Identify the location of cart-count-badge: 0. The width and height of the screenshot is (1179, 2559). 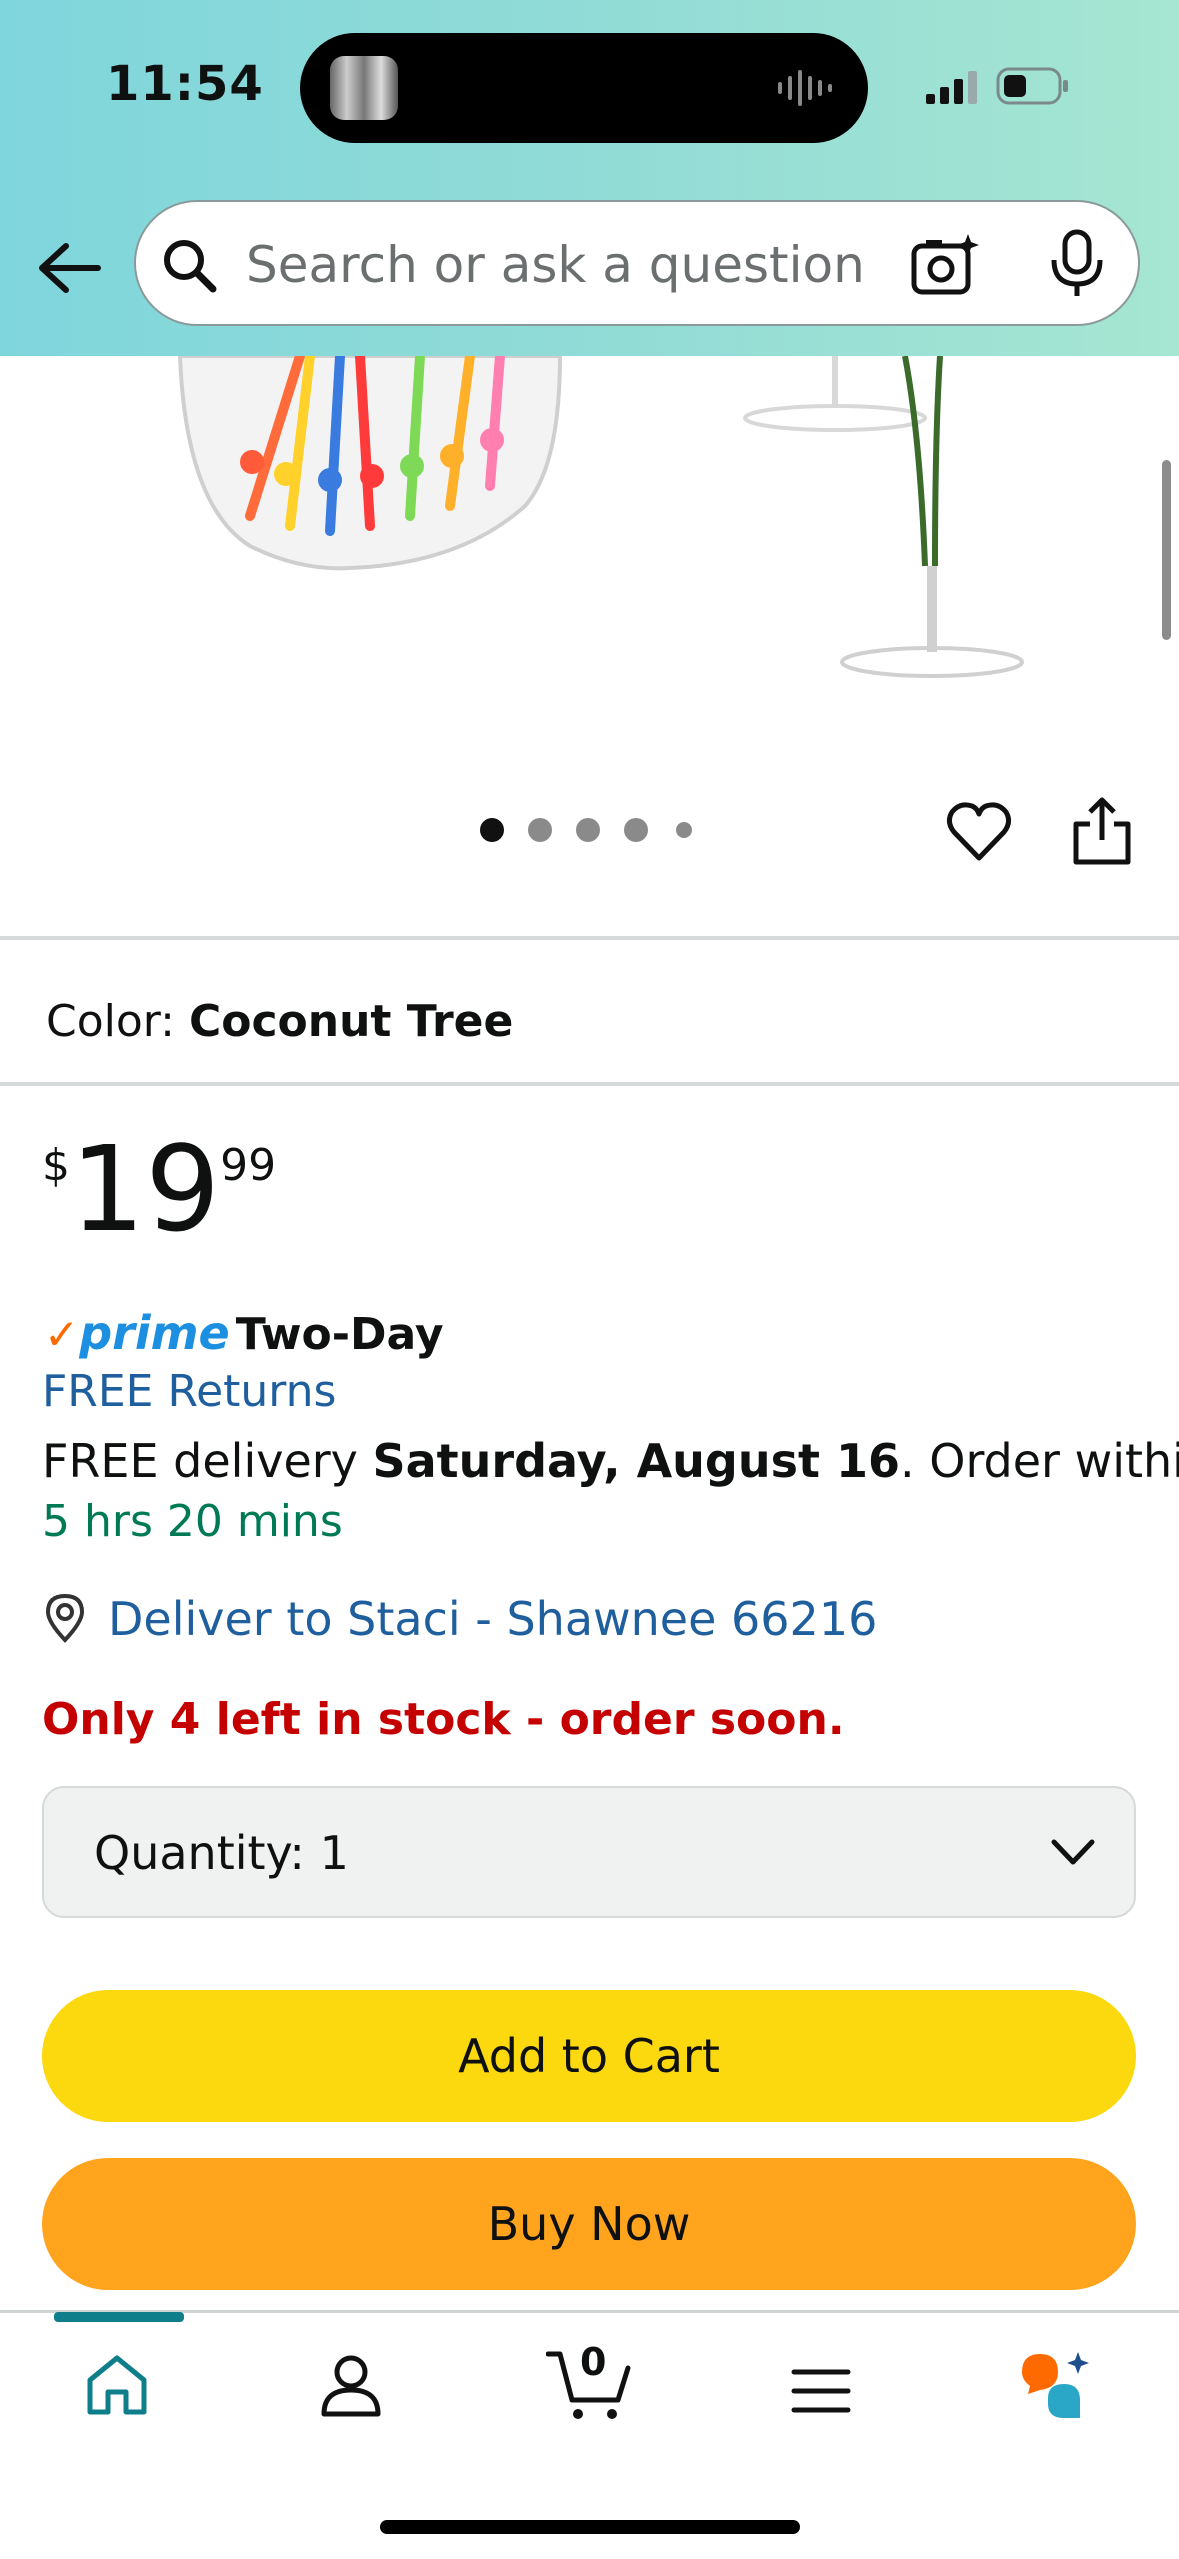
(593, 2362).